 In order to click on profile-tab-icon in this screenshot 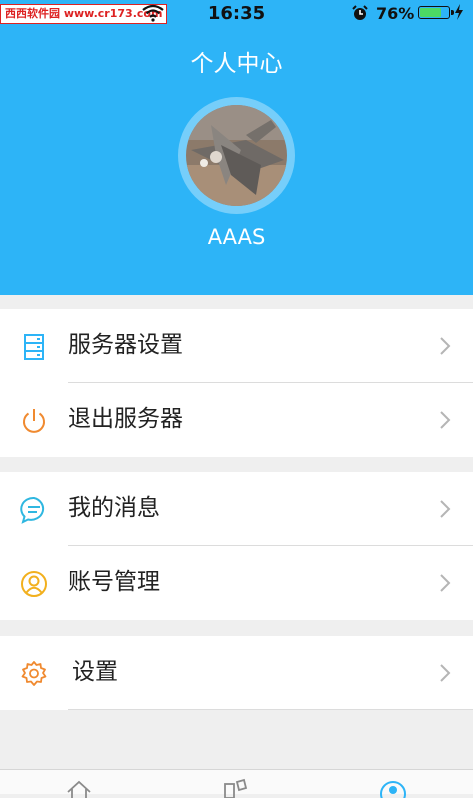, I will do `click(393, 788)`.